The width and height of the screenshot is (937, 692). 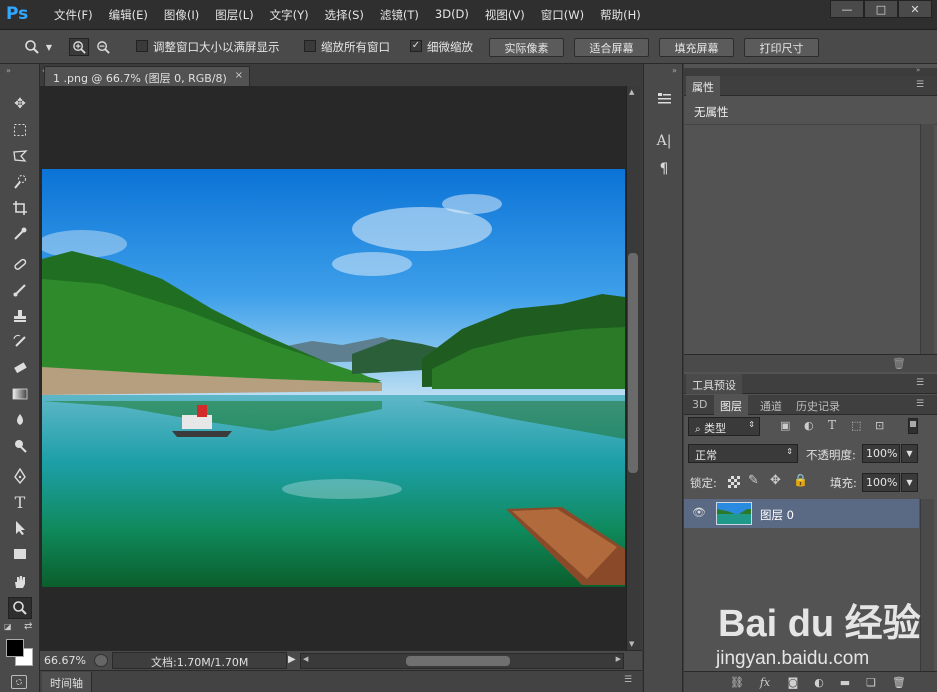 I want to click on menu-image: 图像(I), so click(x=181, y=15).